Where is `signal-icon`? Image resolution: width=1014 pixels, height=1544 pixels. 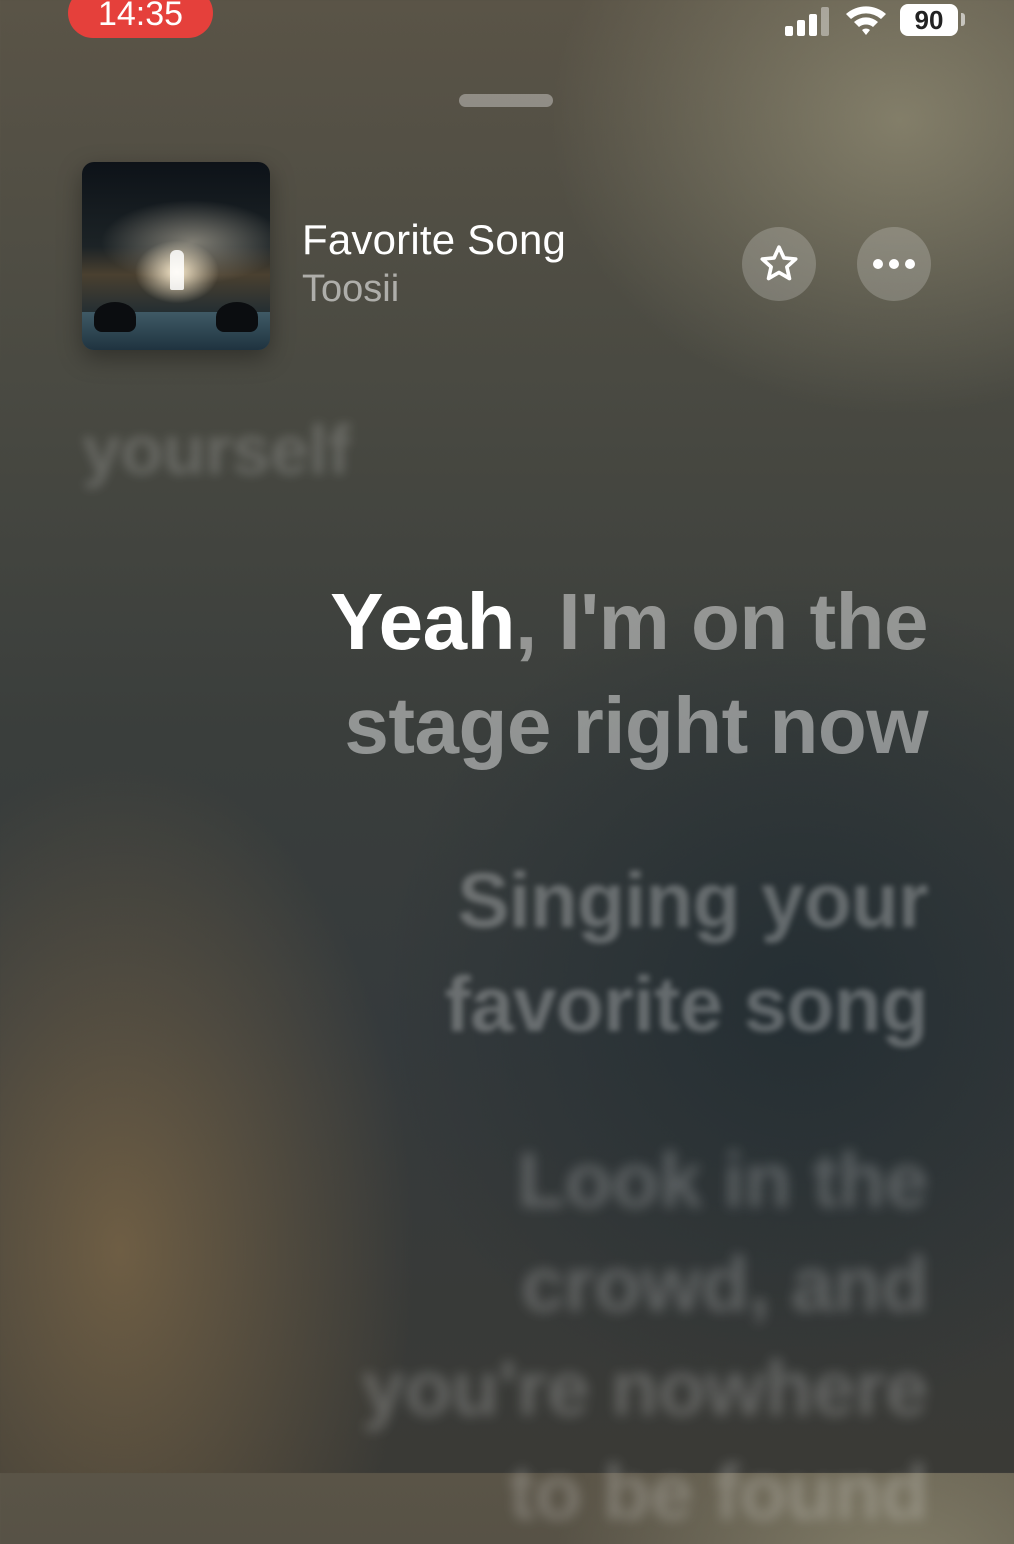 signal-icon is located at coordinates (807, 21).